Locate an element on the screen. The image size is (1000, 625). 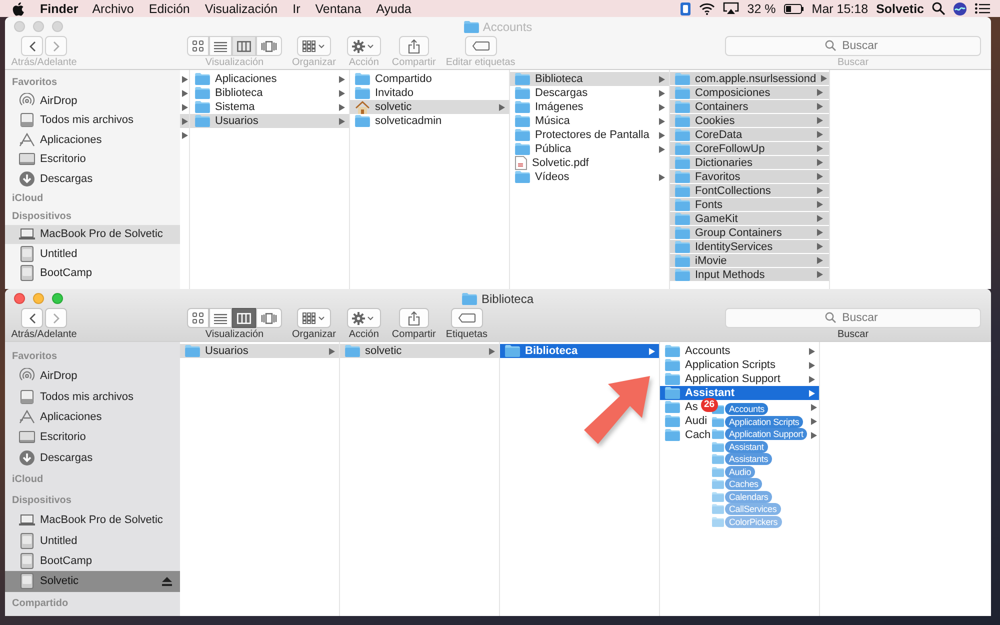
battery-icon is located at coordinates (794, 9).